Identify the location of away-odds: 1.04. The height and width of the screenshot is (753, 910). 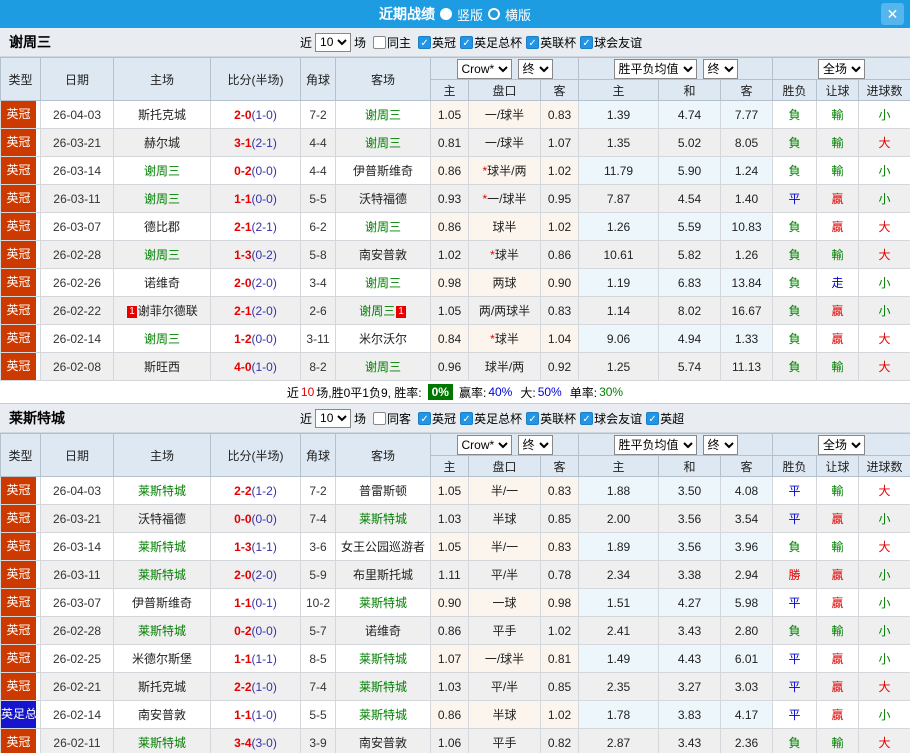
(559, 338).